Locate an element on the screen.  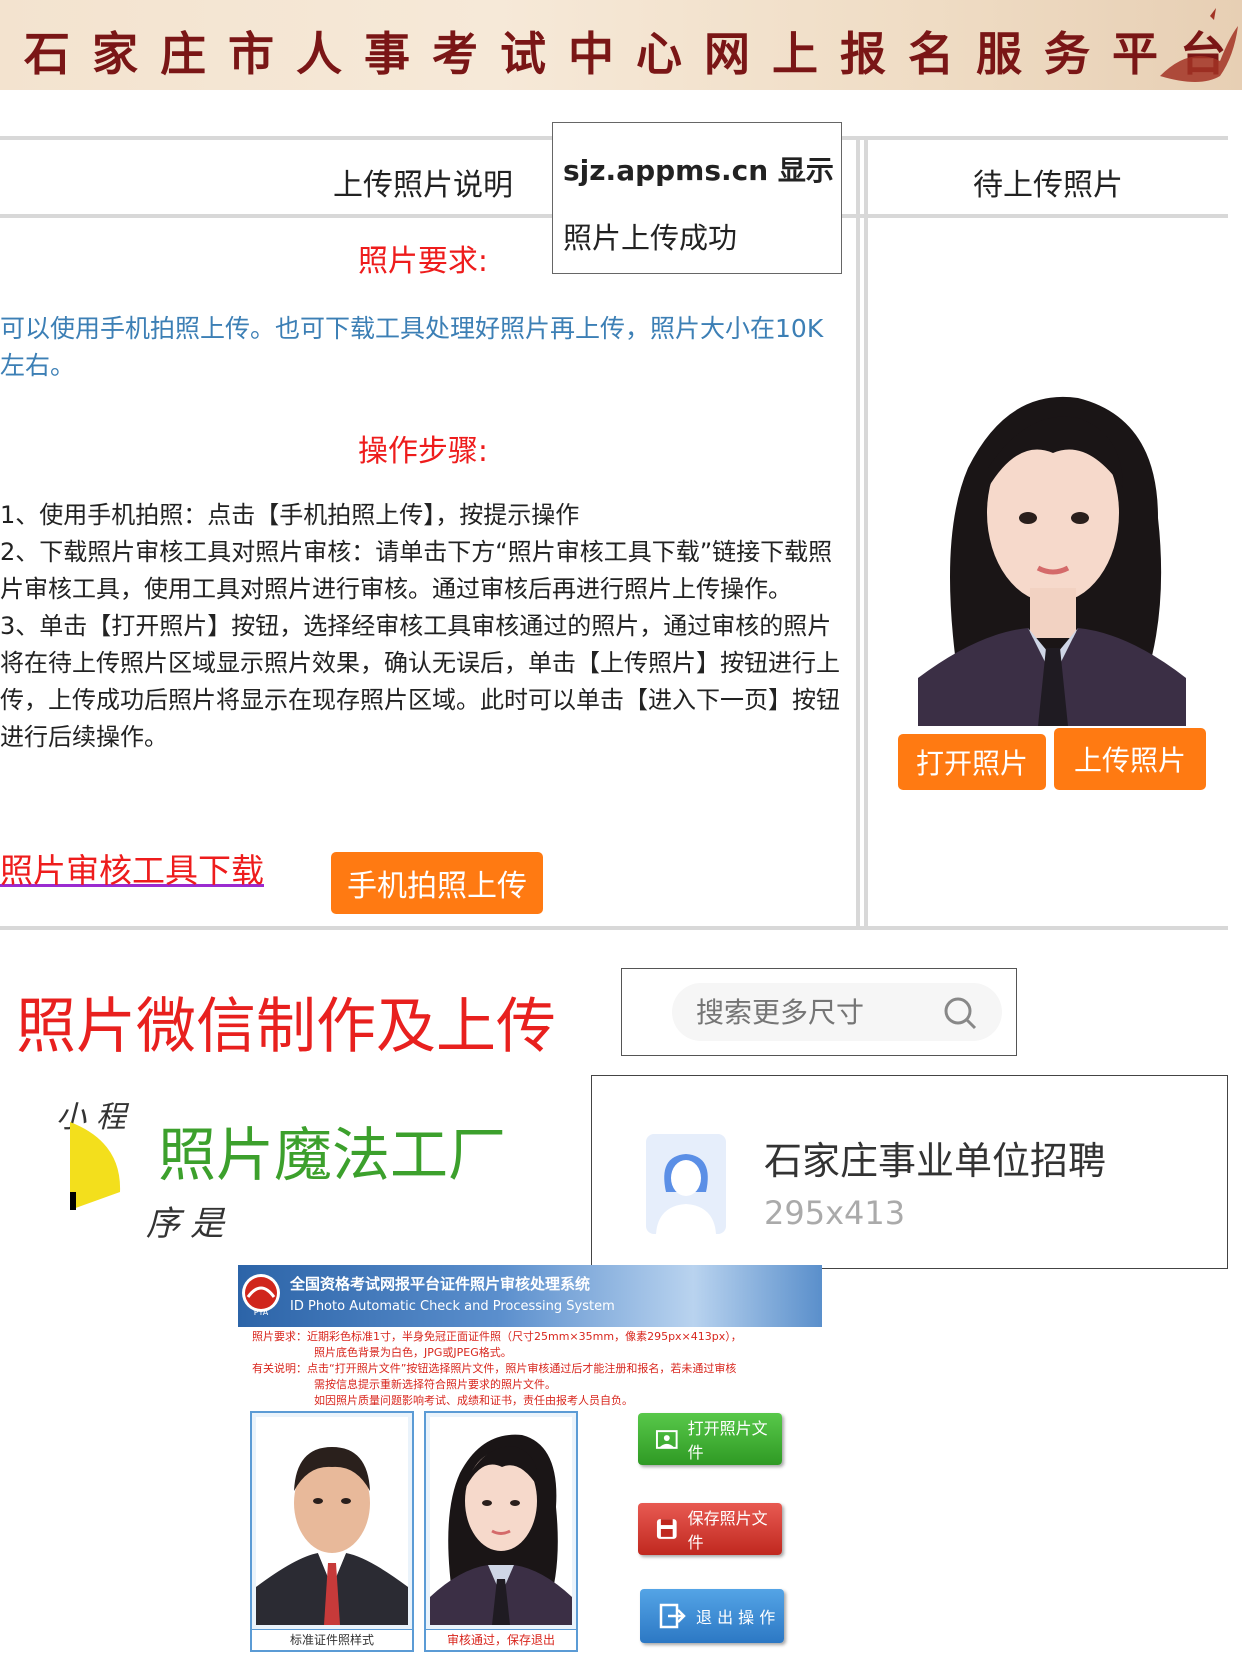
tool-note-line1: 点击“打开照片文件”按钮选择照片文件，照片审核通过后才能注册和报名，若未通过审核 is located at coordinates (522, 1368).